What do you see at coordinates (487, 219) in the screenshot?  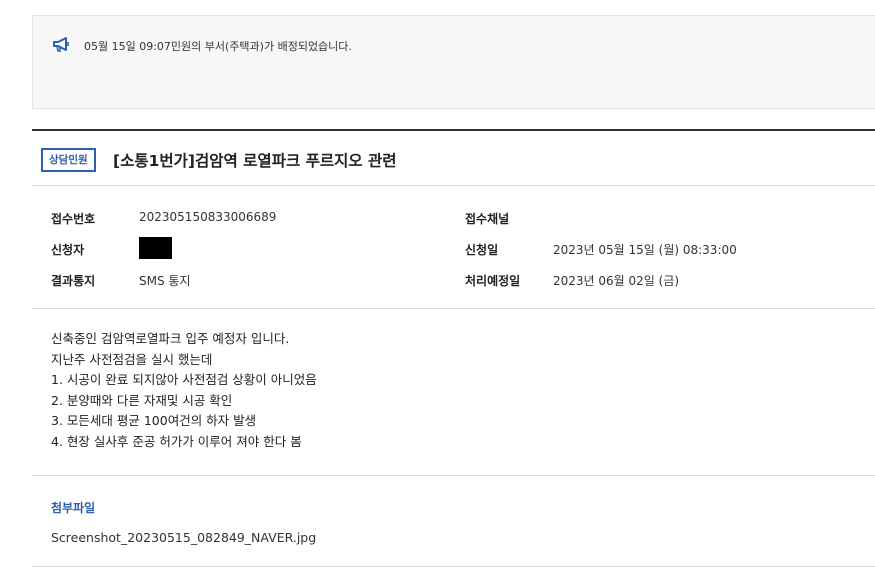 I see `channel-label: 접수채널` at bounding box center [487, 219].